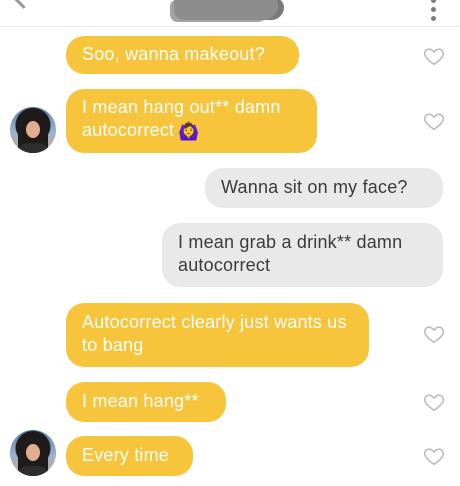 This screenshot has height=486, width=460. Describe the element at coordinates (173, 54) in the screenshot. I see `message-text: Soo, wanna makeout?` at that location.